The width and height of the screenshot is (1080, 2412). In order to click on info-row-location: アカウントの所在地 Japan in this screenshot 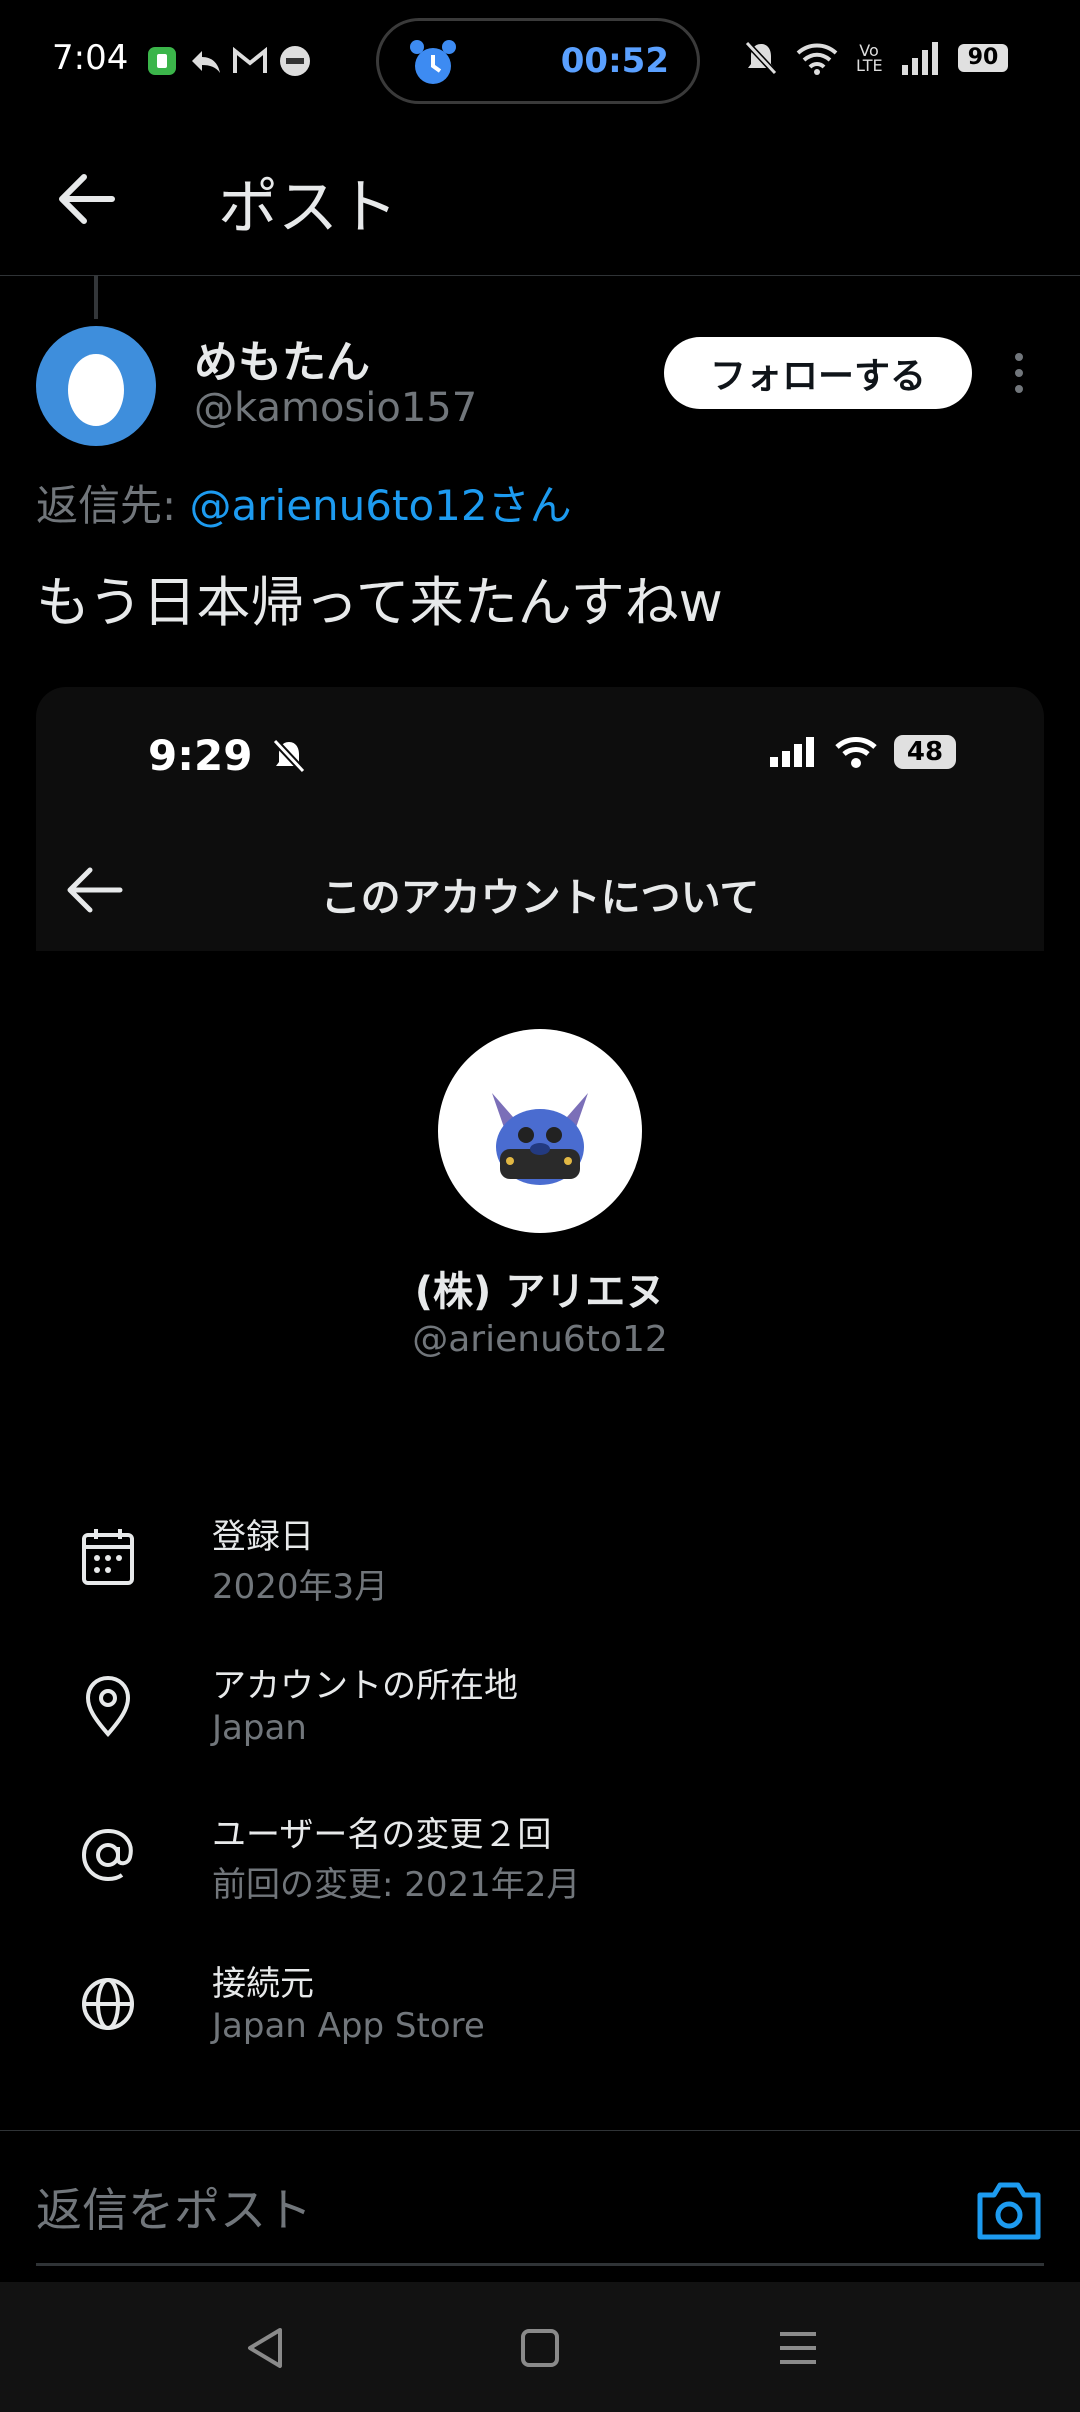, I will do `click(530, 1723)`.